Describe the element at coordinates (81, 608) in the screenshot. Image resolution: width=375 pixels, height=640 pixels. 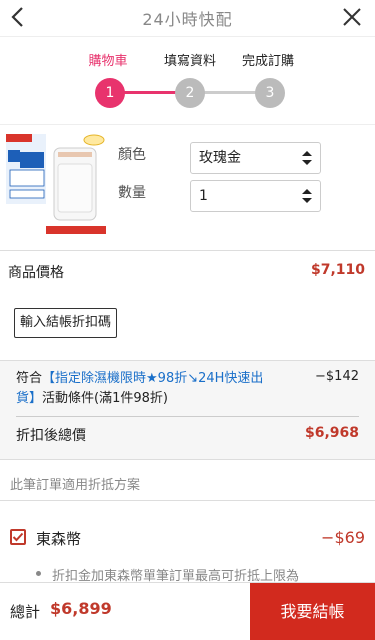
I see `total-value: $6,899` at that location.